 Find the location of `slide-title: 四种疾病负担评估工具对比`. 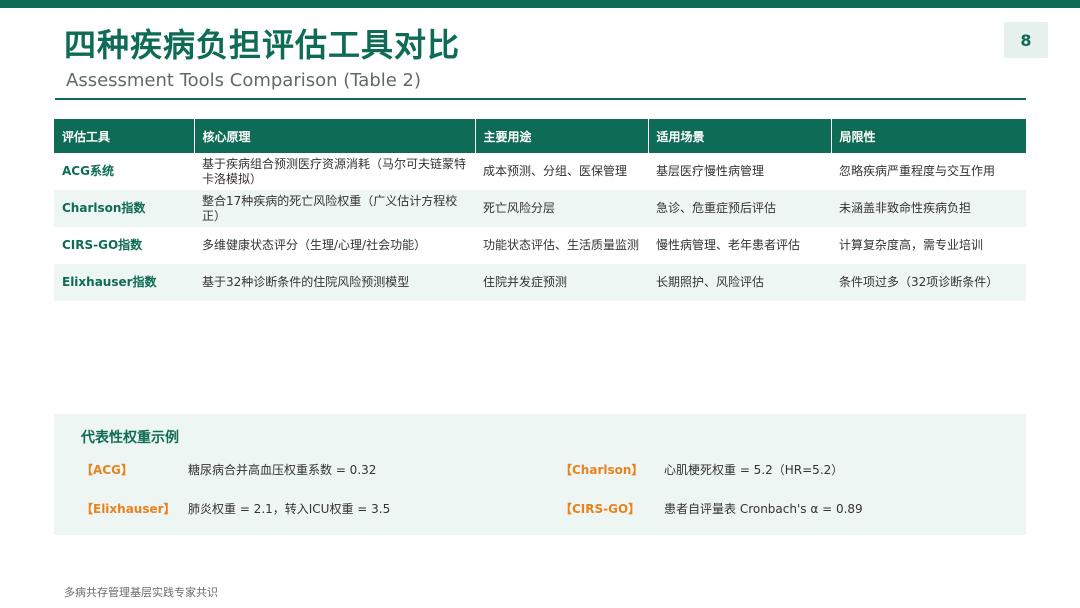

slide-title: 四种疾病负担评估工具对比 is located at coordinates (262, 45).